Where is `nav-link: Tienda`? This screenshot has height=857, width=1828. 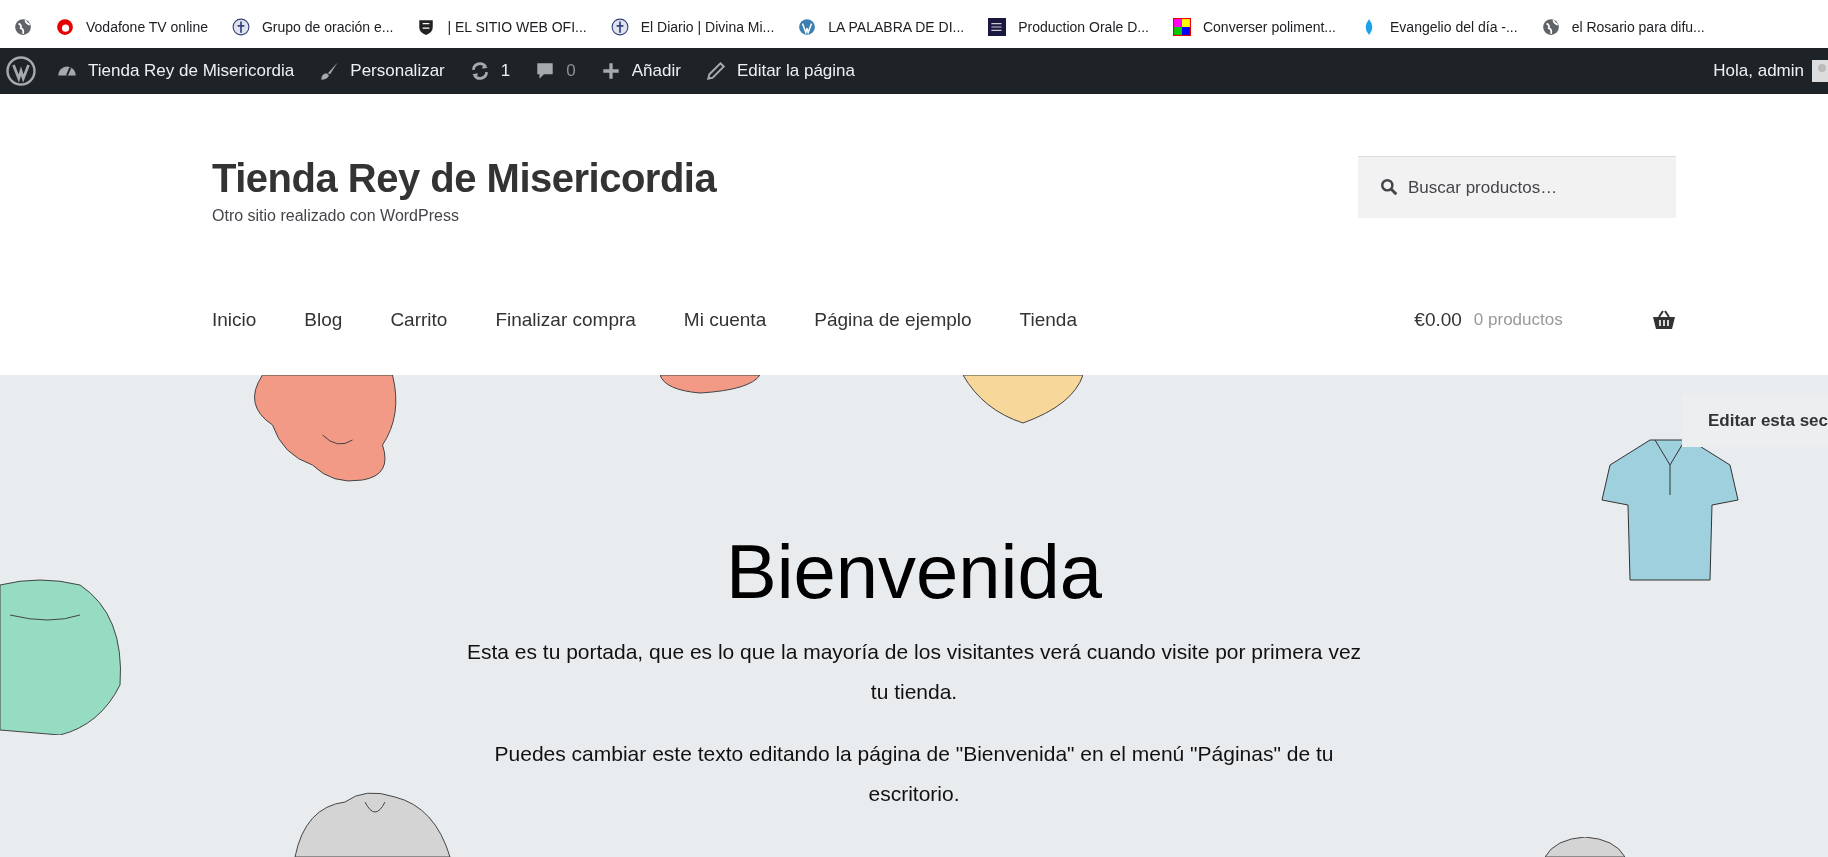 nav-link: Tienda is located at coordinates (1048, 320).